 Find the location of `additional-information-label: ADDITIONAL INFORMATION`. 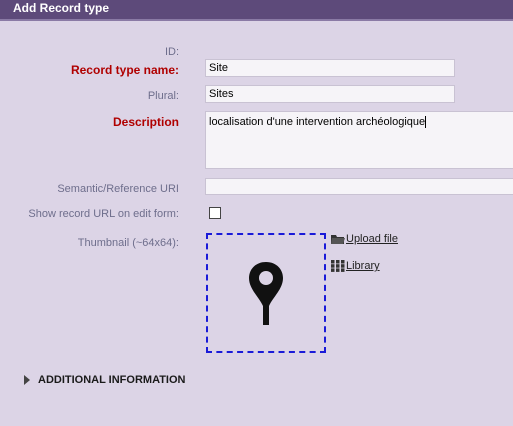

additional-information-label: ADDITIONAL INFORMATION is located at coordinates (112, 380).